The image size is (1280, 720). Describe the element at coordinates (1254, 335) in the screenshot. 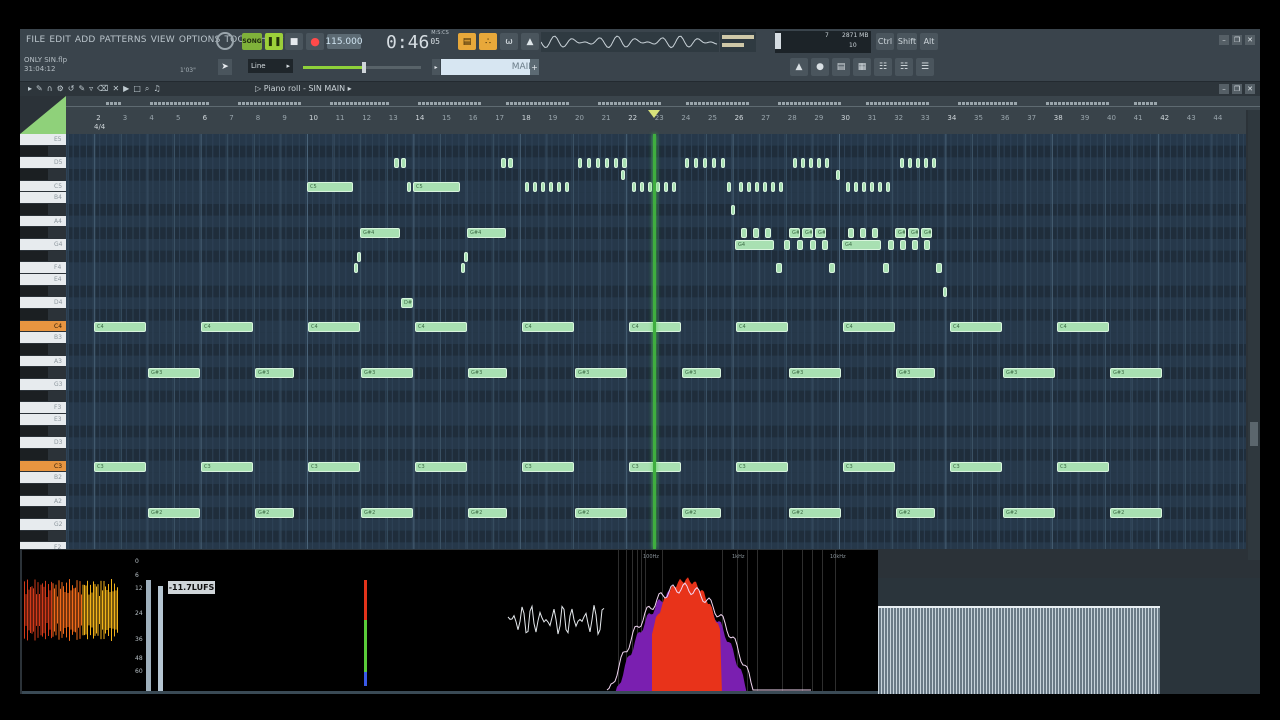

I see `vertical-scrollbar` at that location.